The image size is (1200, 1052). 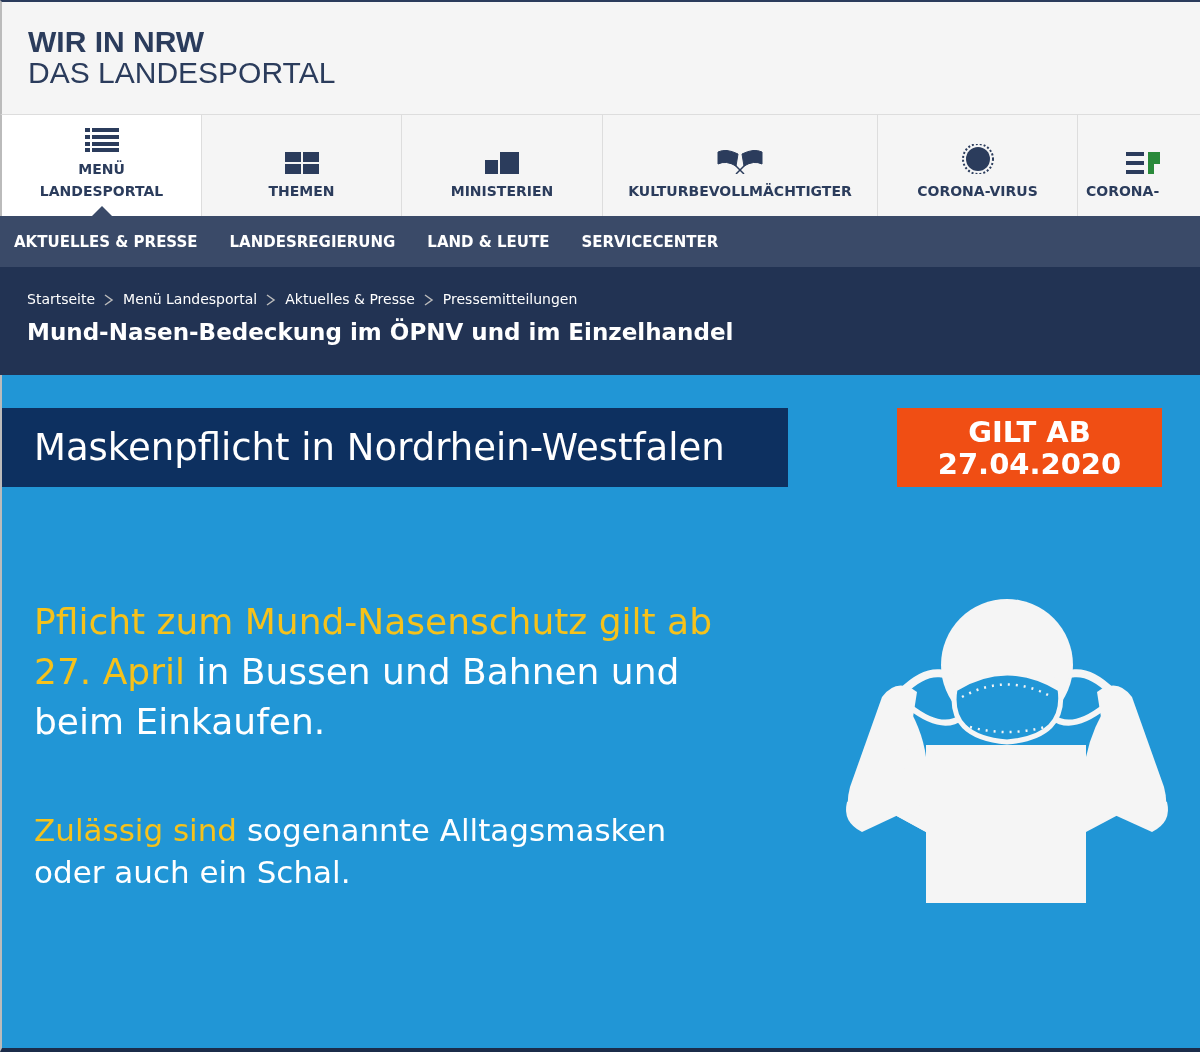 What do you see at coordinates (102, 165) in the screenshot?
I see `nav-tab: MENÜ LANDESPORTAL` at bounding box center [102, 165].